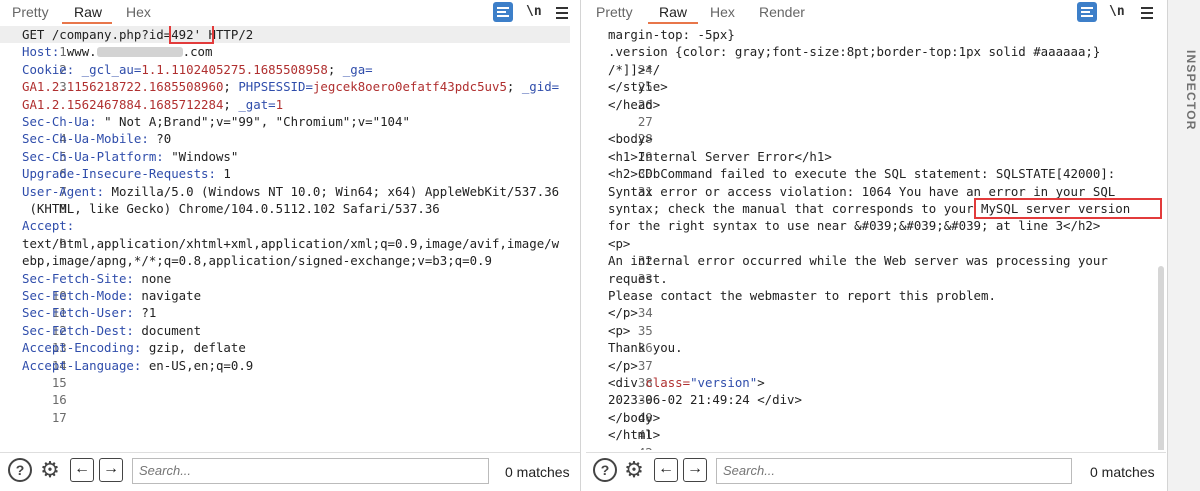 This screenshot has width=1200, height=491. What do you see at coordinates (1191, 90) in the screenshot?
I see `inspector-label: INSPECTOR` at bounding box center [1191, 90].